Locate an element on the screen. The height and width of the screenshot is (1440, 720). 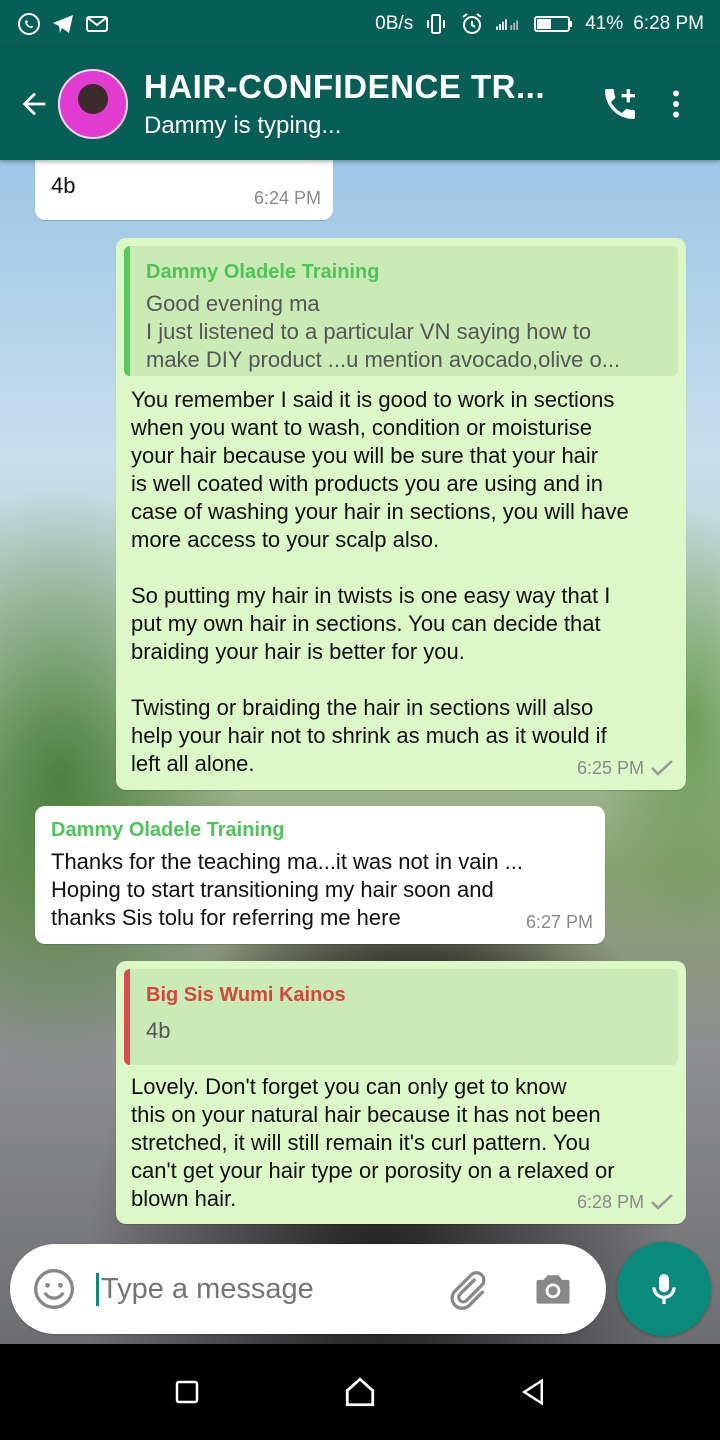
back-icon is located at coordinates (533, 1392).